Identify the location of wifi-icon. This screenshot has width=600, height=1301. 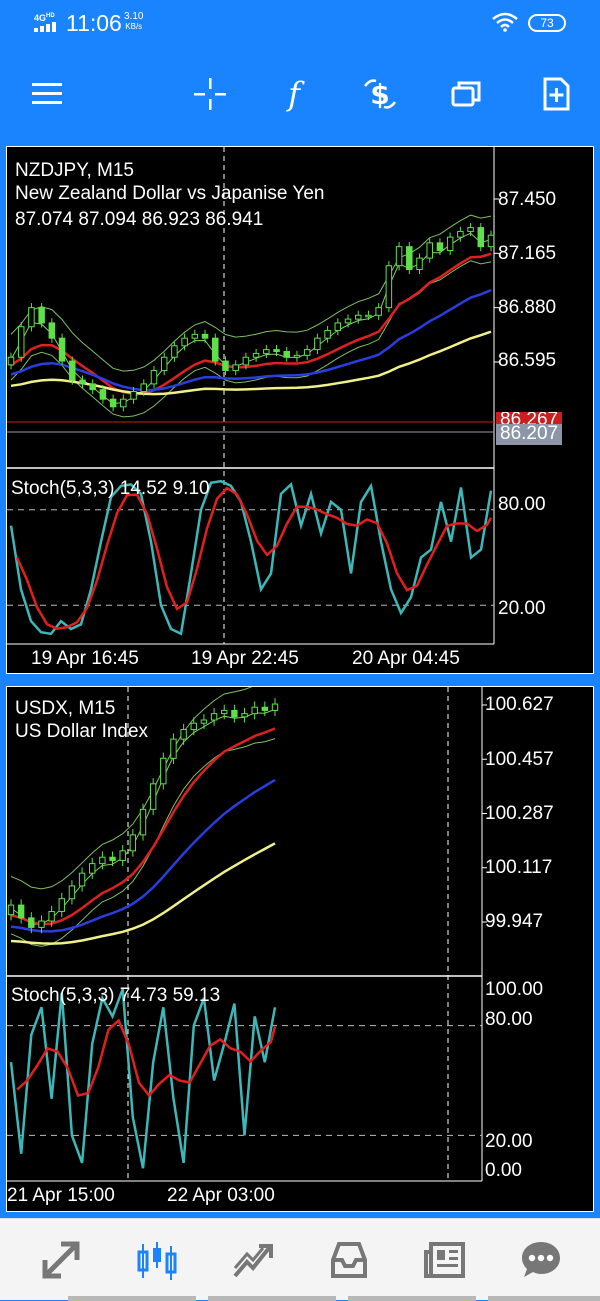
(505, 22).